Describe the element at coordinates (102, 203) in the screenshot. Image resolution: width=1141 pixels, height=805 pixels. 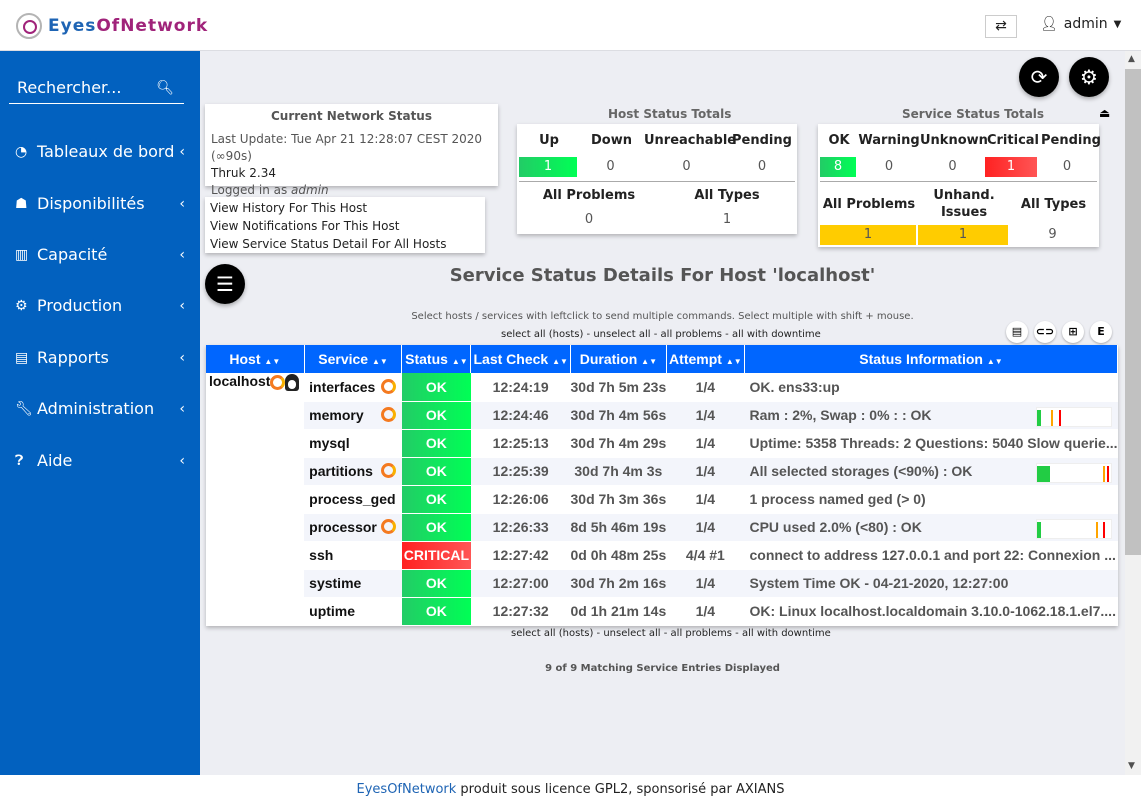
I see `sidebar-item-availability: ☗ Disponibilités ‹` at that location.